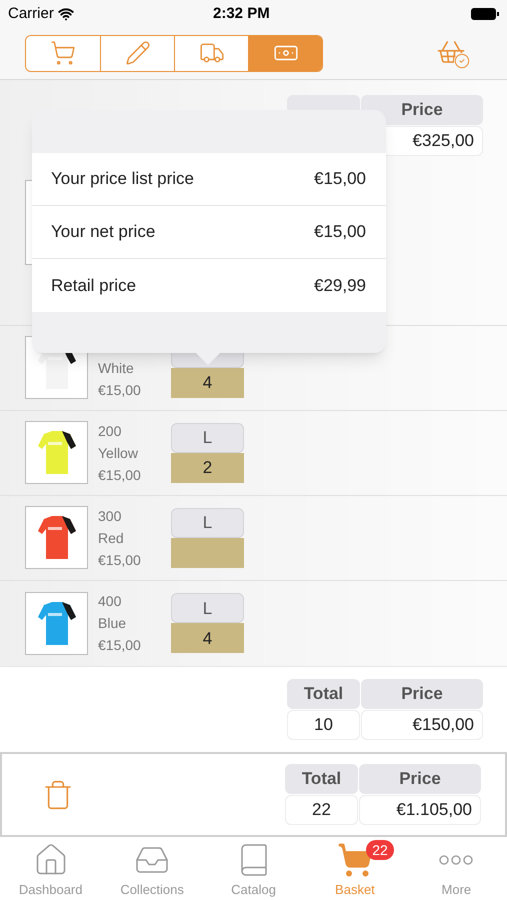 This screenshot has height=900, width=507. I want to click on pencil-icon, so click(137, 53).